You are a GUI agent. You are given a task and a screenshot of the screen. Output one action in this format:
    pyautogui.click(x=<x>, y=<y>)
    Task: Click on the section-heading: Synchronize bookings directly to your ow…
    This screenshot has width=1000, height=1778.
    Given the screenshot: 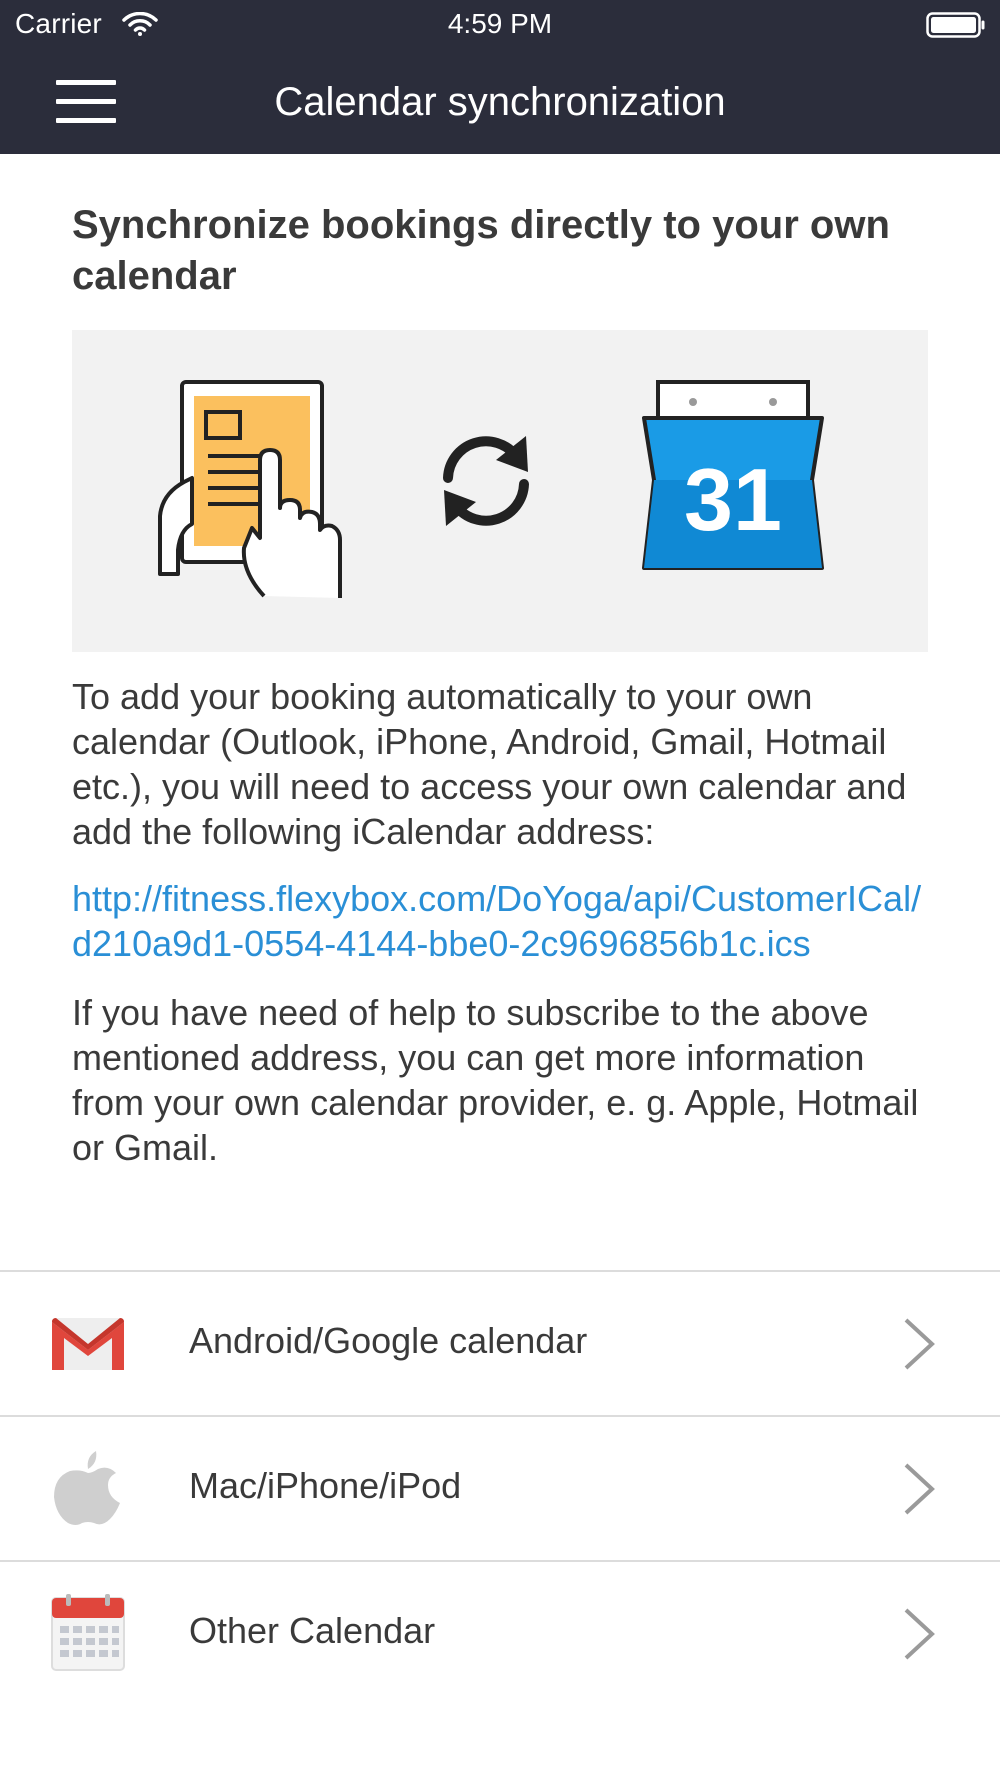 What is the action you would take?
    pyautogui.click(x=481, y=250)
    